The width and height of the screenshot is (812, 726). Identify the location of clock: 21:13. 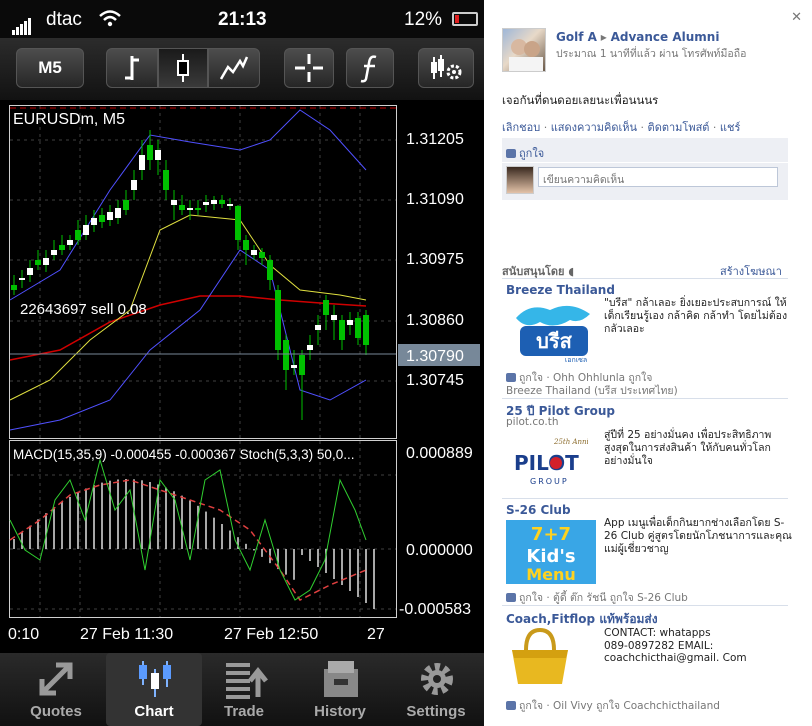
(242, 19).